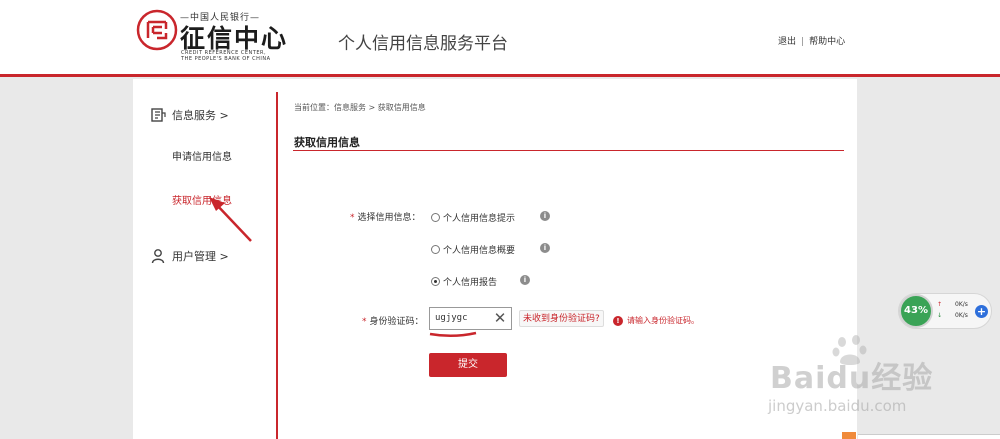 The image size is (1000, 439). Describe the element at coordinates (618, 321) in the screenshot. I see `error-icon: !` at that location.